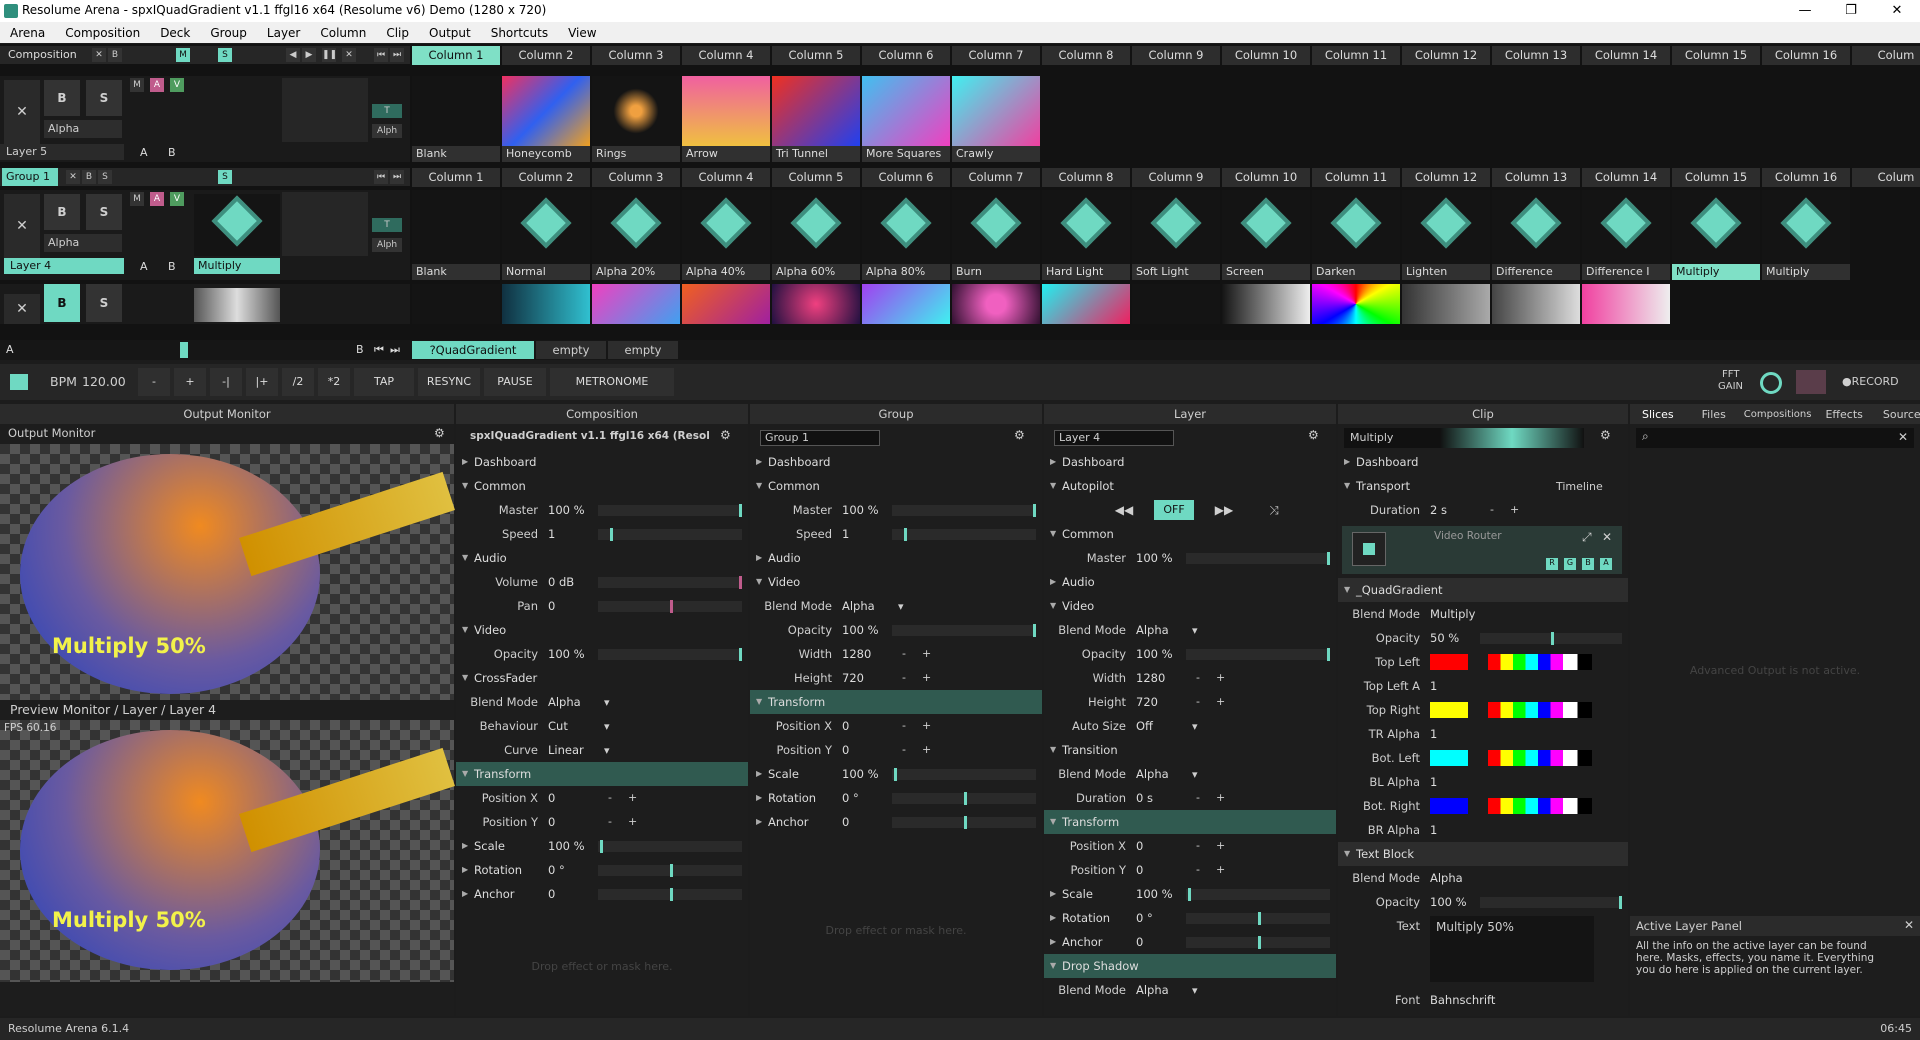 The image size is (1920, 1040). Describe the element at coordinates (237, 225) in the screenshot. I see `layer-4-preview` at that location.